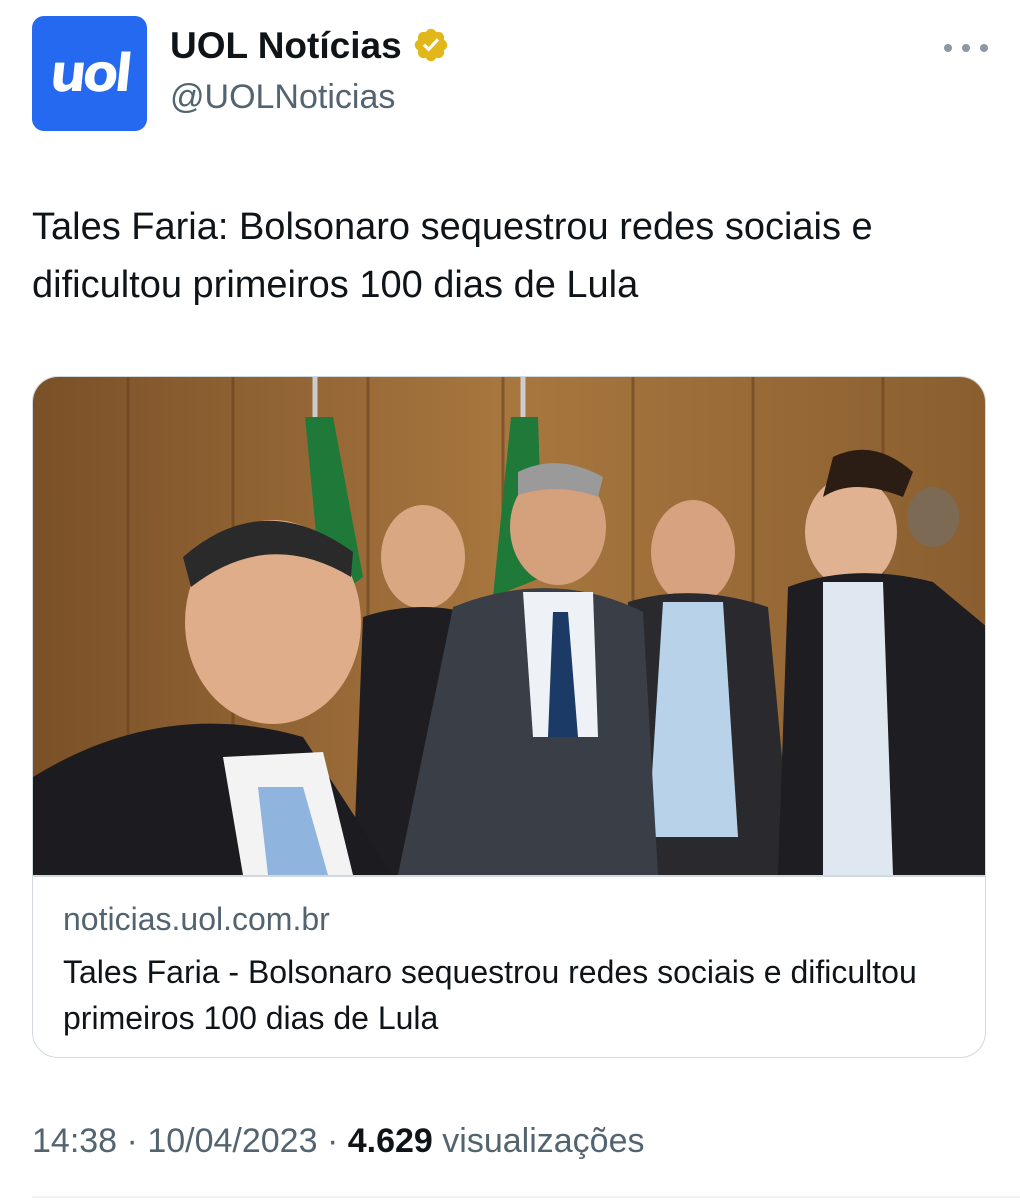 The width and height of the screenshot is (1020, 1200). What do you see at coordinates (509, 876) in the screenshot?
I see `card-divider` at bounding box center [509, 876].